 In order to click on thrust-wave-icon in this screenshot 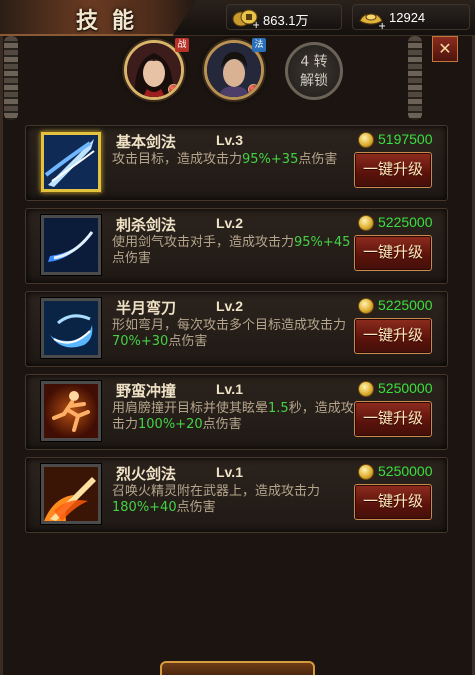, I will do `click(71, 245)`.